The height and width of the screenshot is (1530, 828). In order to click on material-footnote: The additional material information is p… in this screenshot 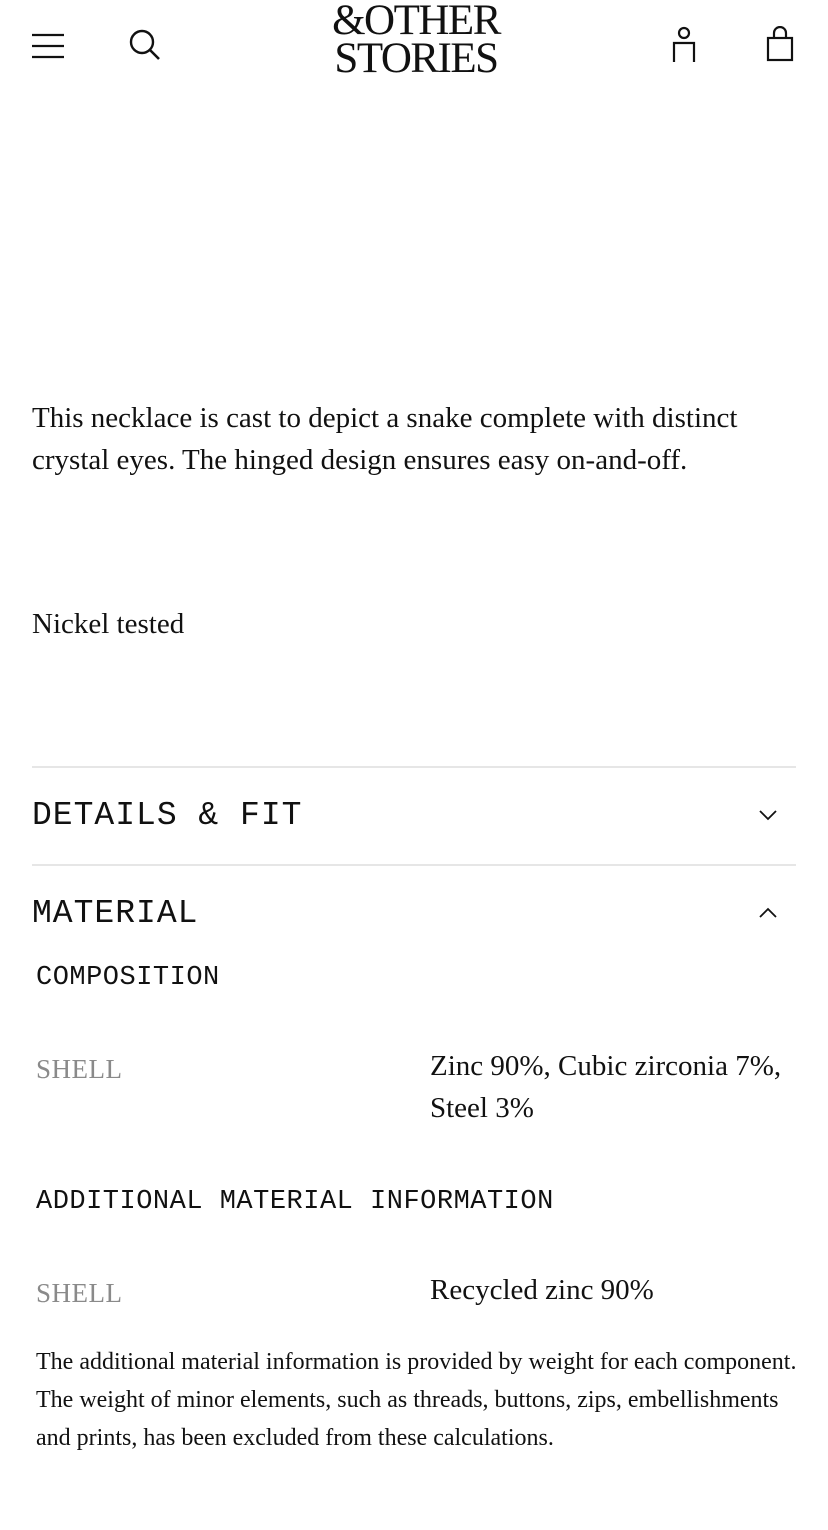, I will do `click(416, 1400)`.